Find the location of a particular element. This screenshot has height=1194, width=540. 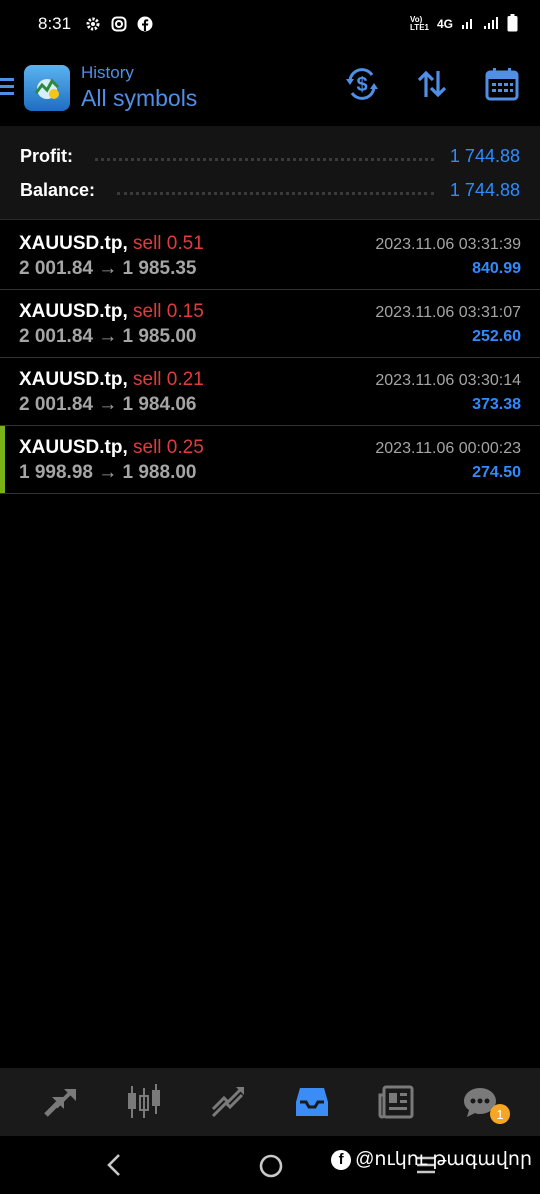

currency-filter-icon: $ is located at coordinates (362, 84).